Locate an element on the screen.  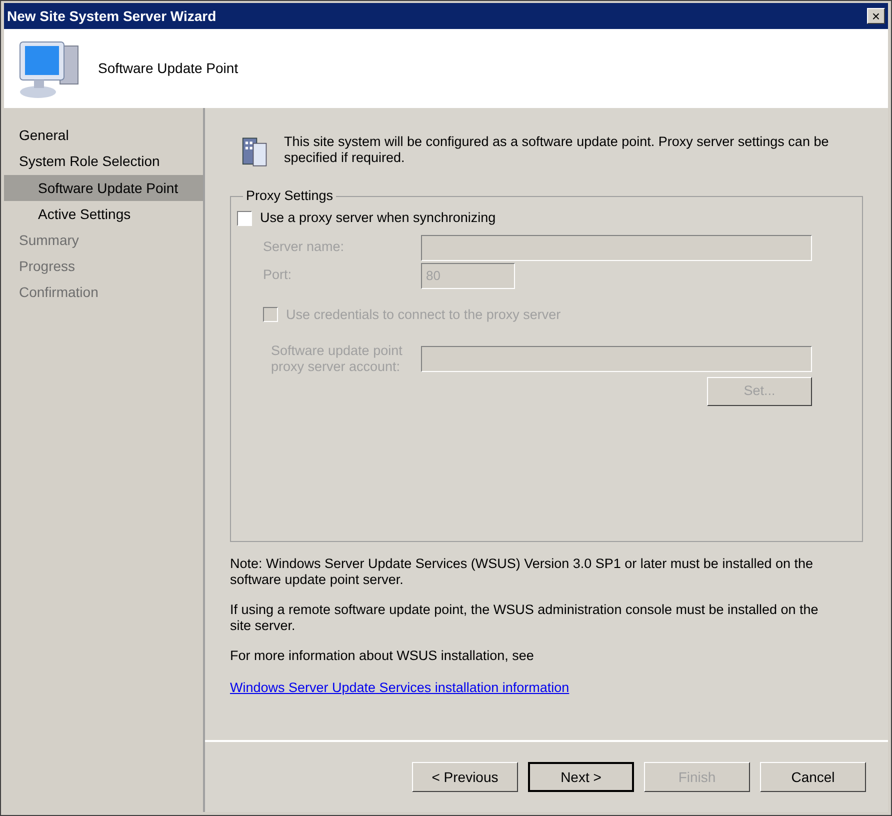
note-text: Note: Windows Server Update Services (WSUS) Version 3.0 SP1 or later must be installed on the software update point server. is located at coordinates (522, 572).